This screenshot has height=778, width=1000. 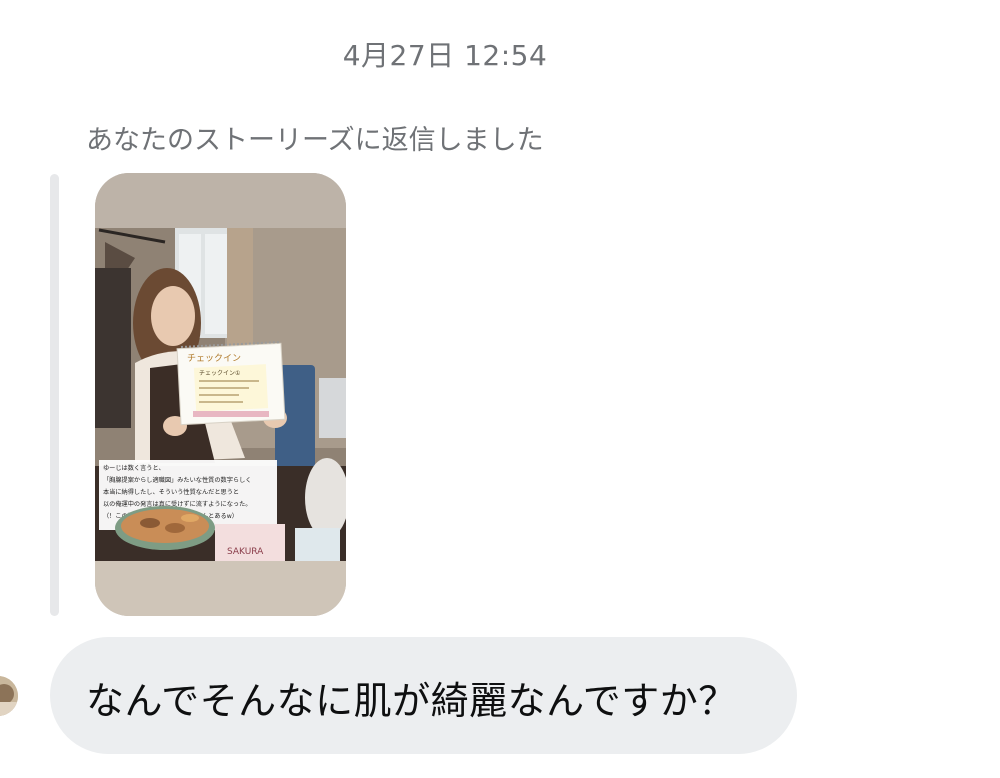 I want to click on story-top-band, so click(x=220, y=200).